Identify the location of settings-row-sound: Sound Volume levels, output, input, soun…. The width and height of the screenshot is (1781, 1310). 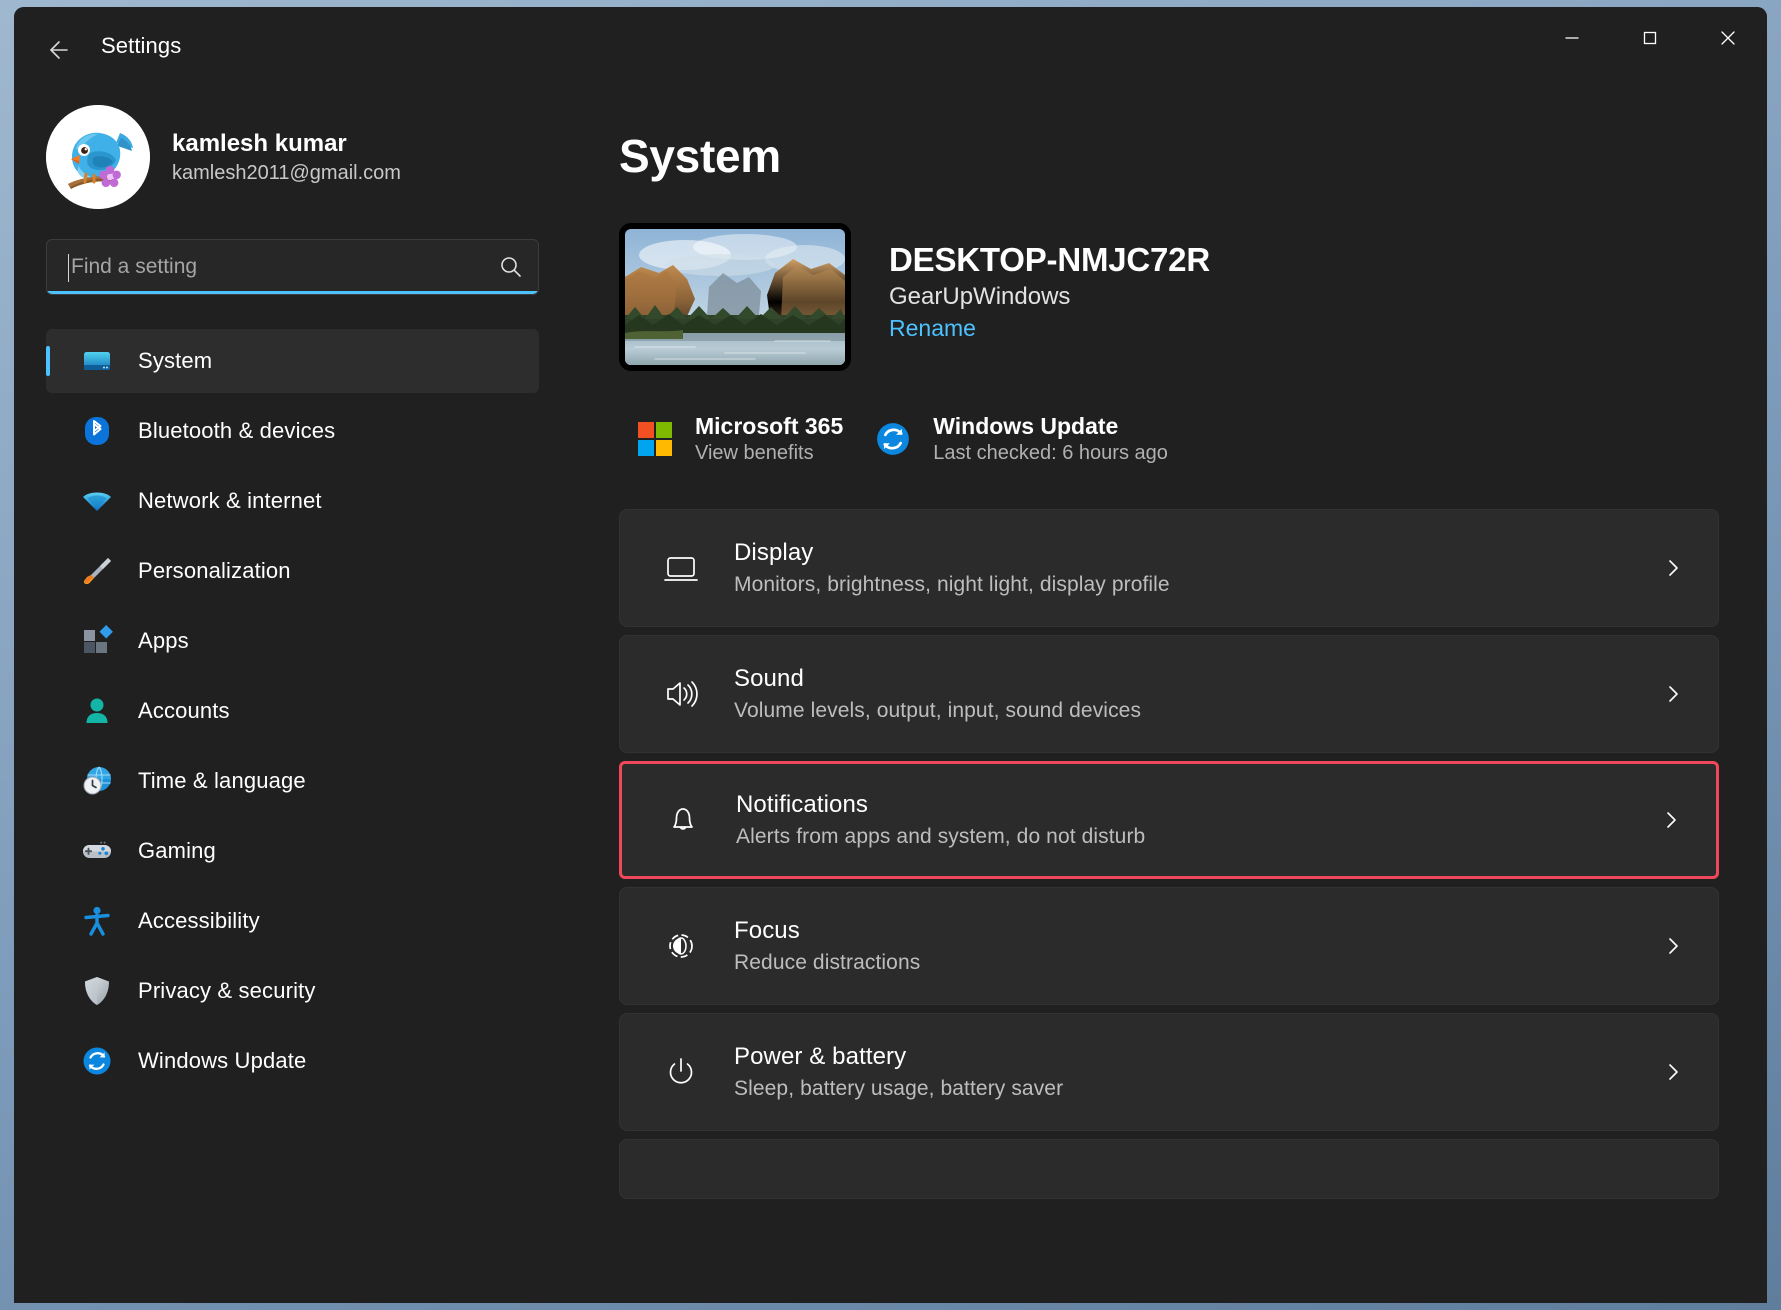
(1169, 694).